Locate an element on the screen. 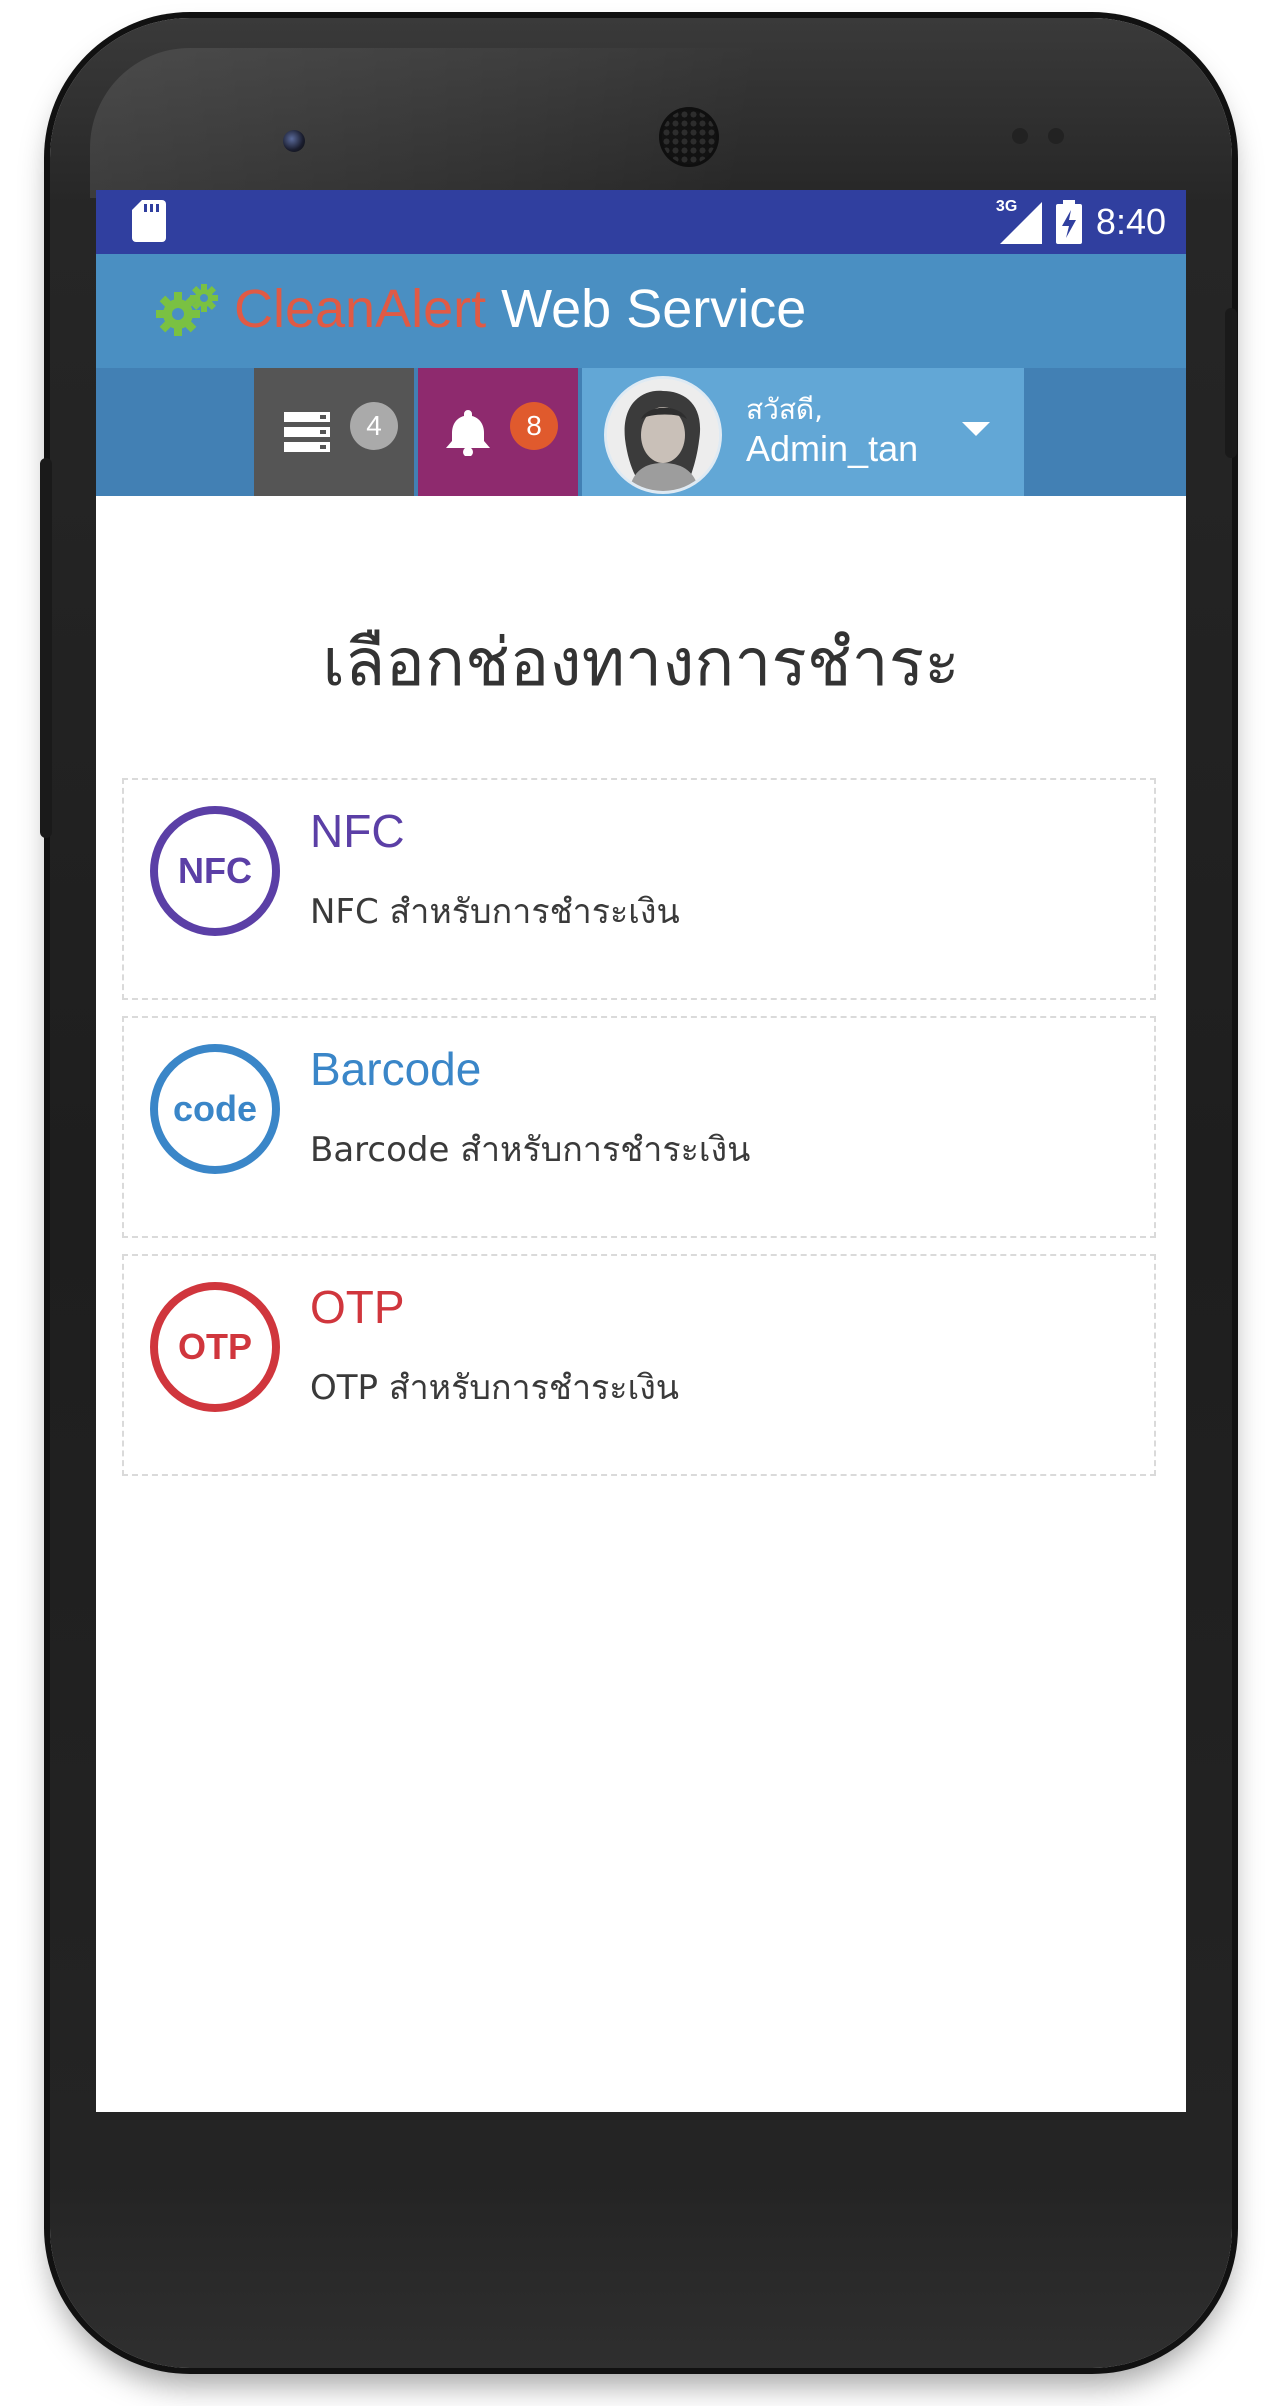 This screenshot has width=1274, height=2406. status-time: 8:40 is located at coordinates (1130, 221).